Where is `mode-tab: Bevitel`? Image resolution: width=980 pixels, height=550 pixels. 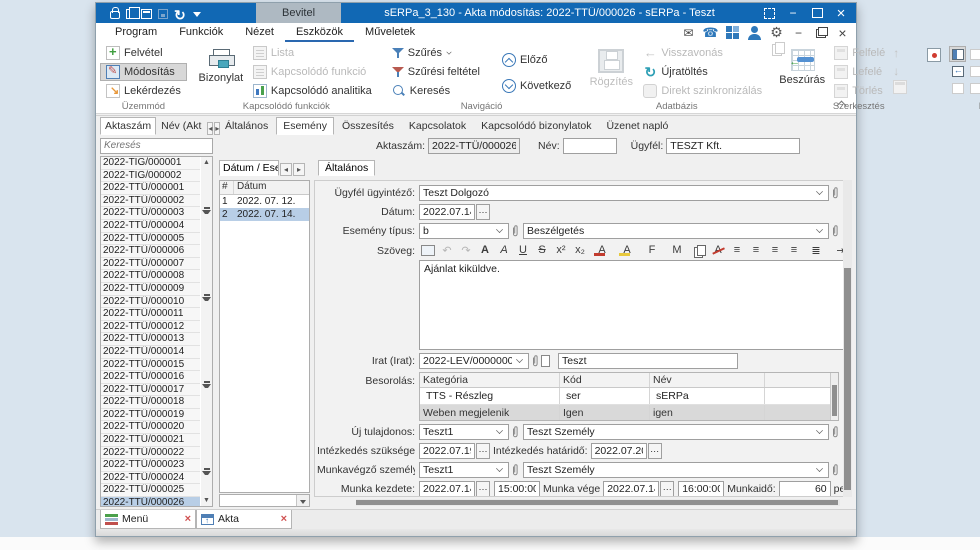
mode-tab: Bevitel is located at coordinates (299, 13).